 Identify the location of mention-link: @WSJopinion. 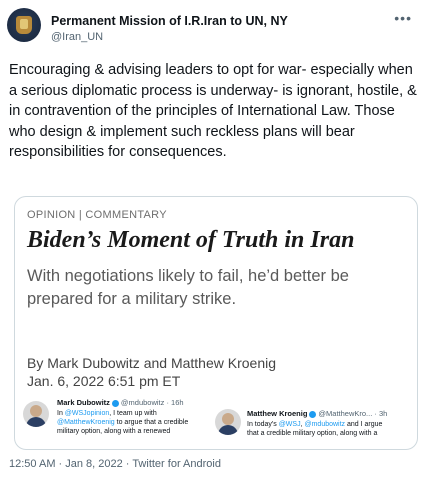
(87, 413).